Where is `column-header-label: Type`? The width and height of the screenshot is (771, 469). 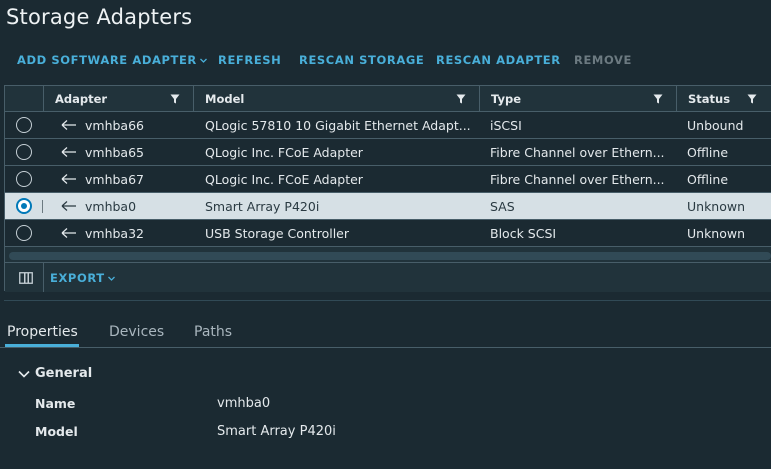
column-header-label: Type is located at coordinates (506, 98).